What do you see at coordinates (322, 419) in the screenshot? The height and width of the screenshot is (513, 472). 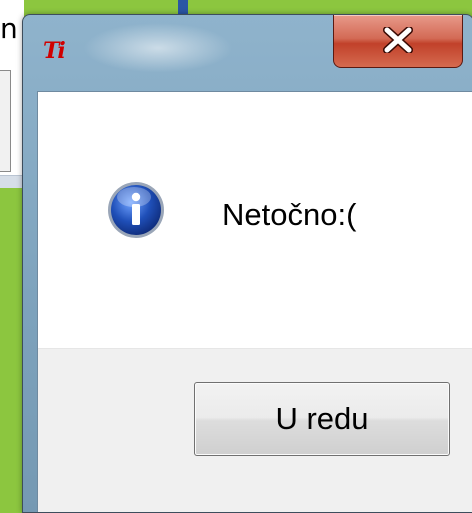 I see `ok-button: U redu` at bounding box center [322, 419].